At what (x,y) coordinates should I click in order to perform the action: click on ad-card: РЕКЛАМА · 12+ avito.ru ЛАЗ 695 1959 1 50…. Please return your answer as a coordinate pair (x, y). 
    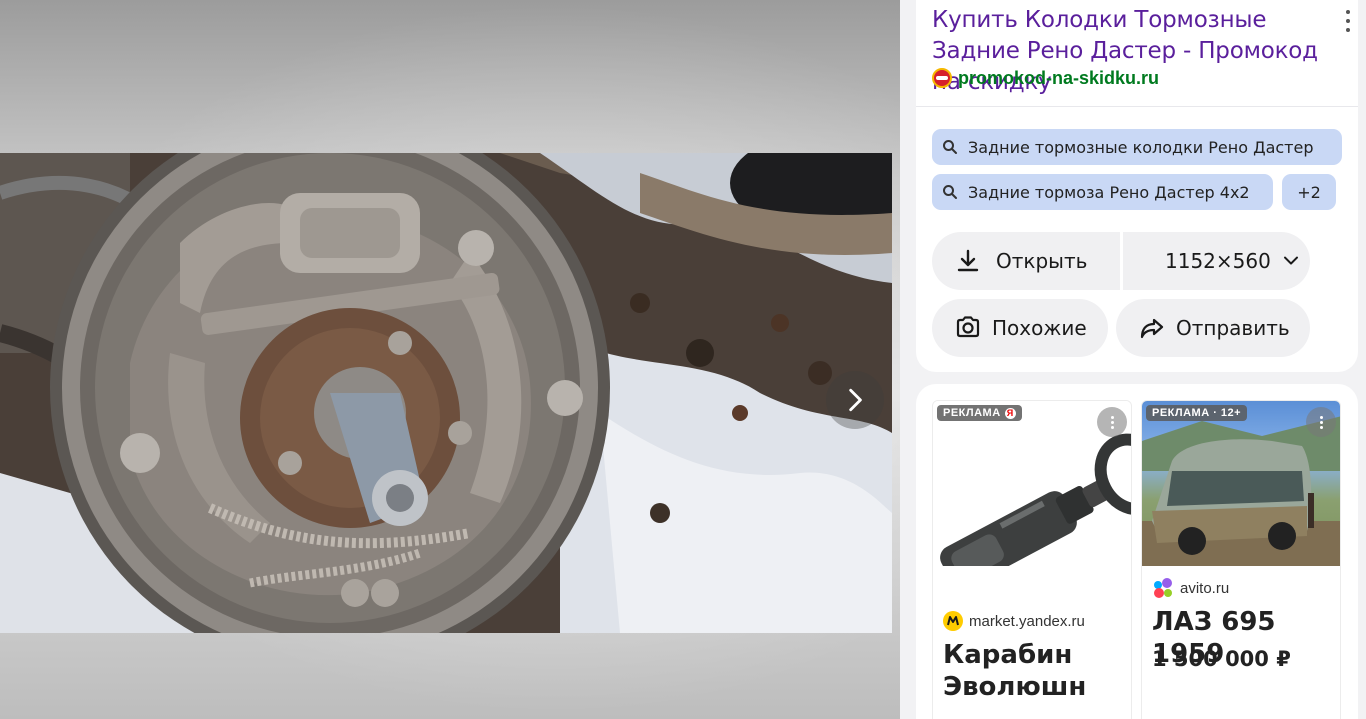
    Looking at the image, I should click on (1241, 559).